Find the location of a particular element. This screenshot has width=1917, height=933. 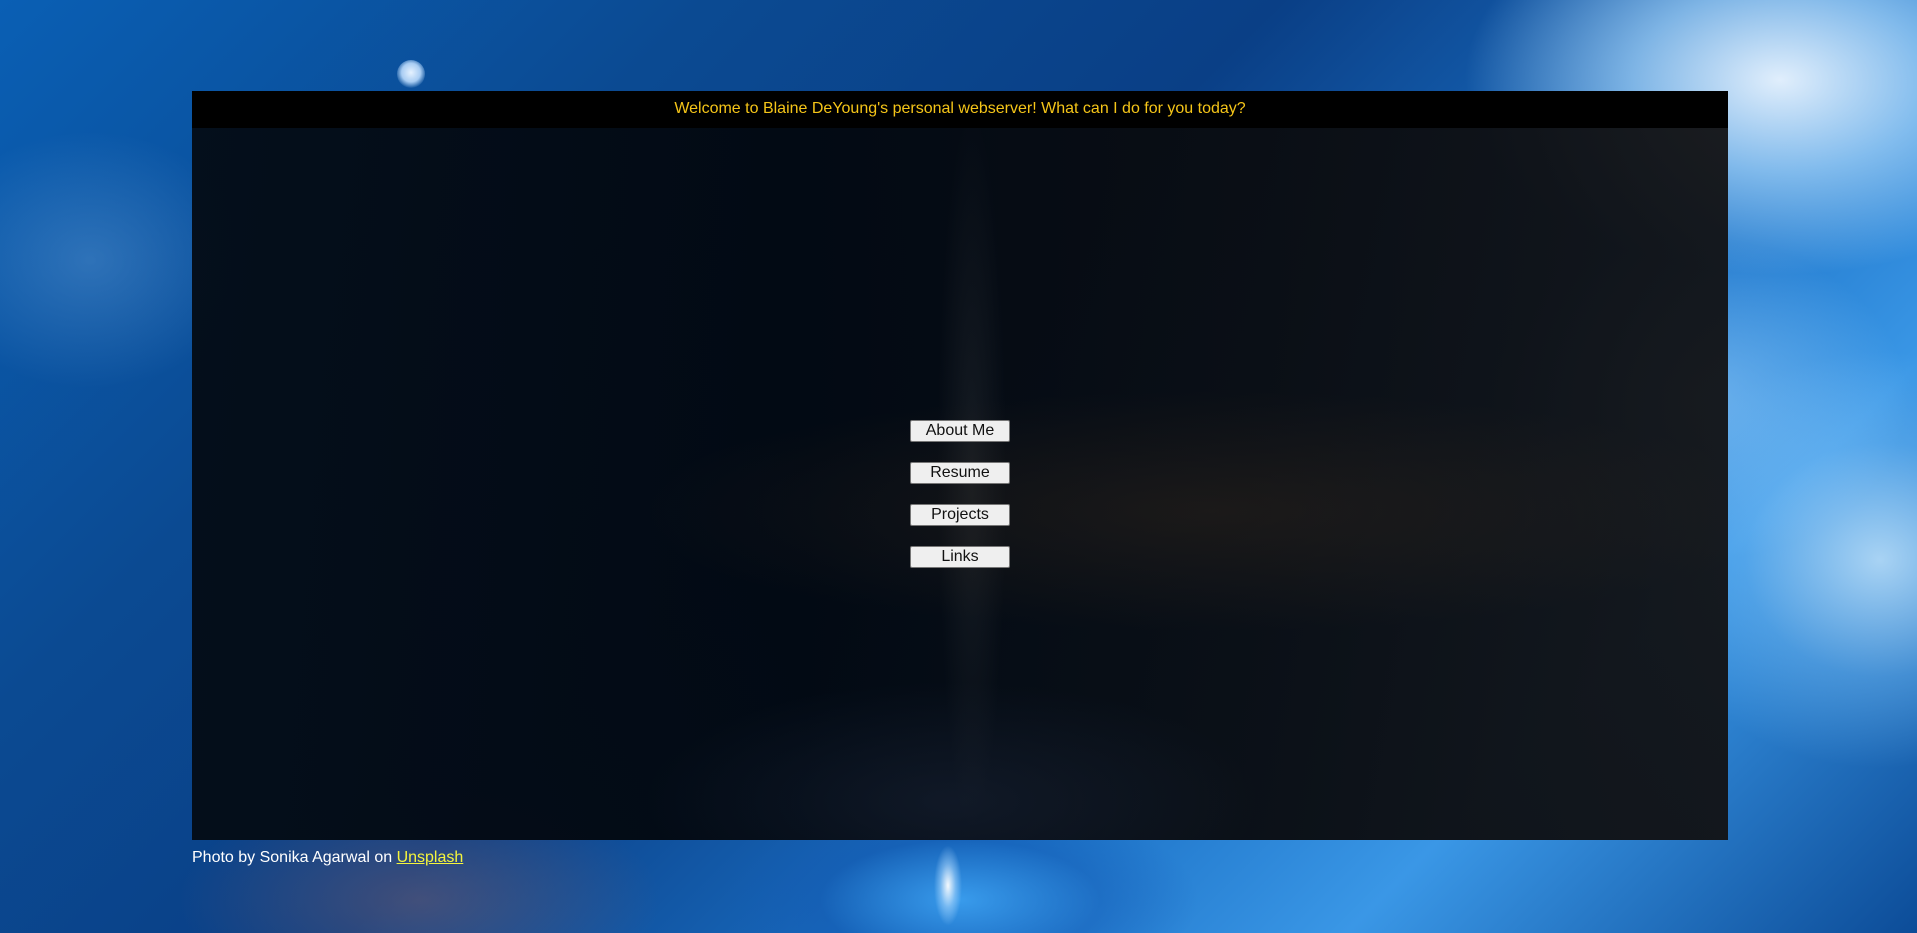

about-me-button: About Me is located at coordinates (960, 431).